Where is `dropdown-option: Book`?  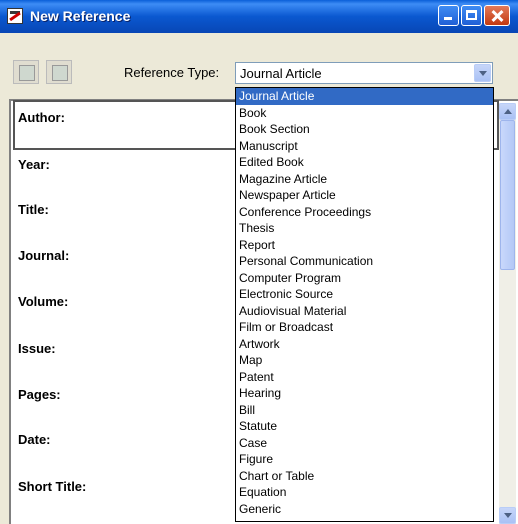 dropdown-option: Book is located at coordinates (364, 113).